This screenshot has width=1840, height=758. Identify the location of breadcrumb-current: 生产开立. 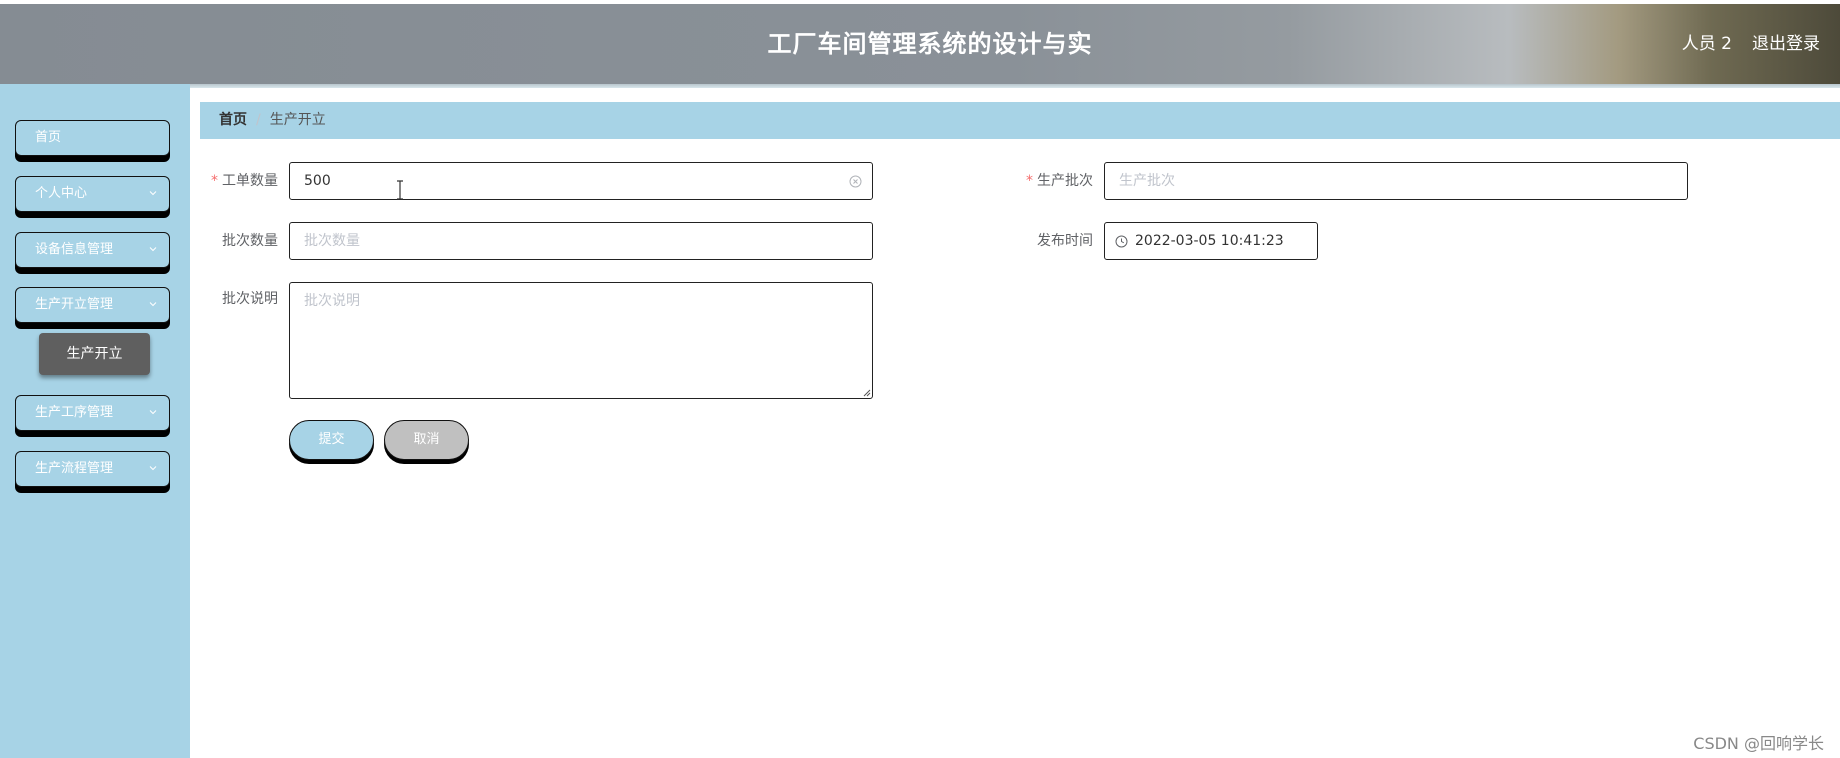
(297, 120).